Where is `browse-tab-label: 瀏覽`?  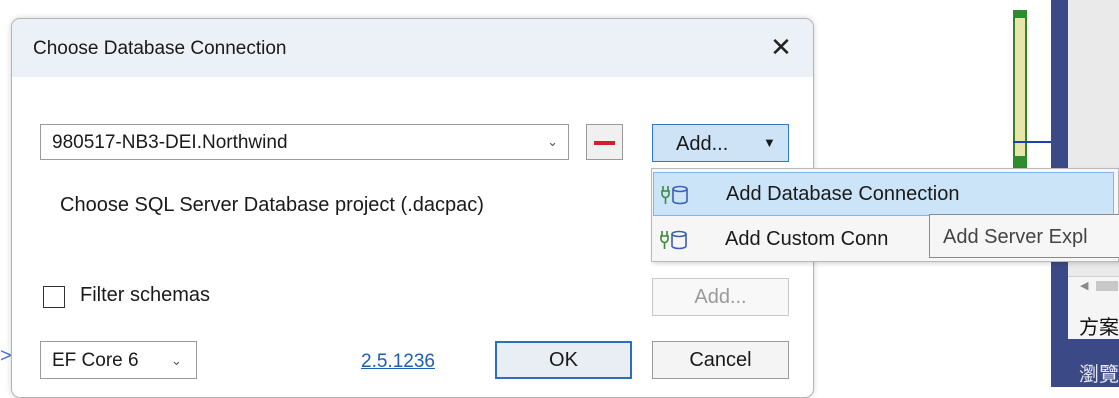 browse-tab-label: 瀏覽 is located at coordinates (1099, 372).